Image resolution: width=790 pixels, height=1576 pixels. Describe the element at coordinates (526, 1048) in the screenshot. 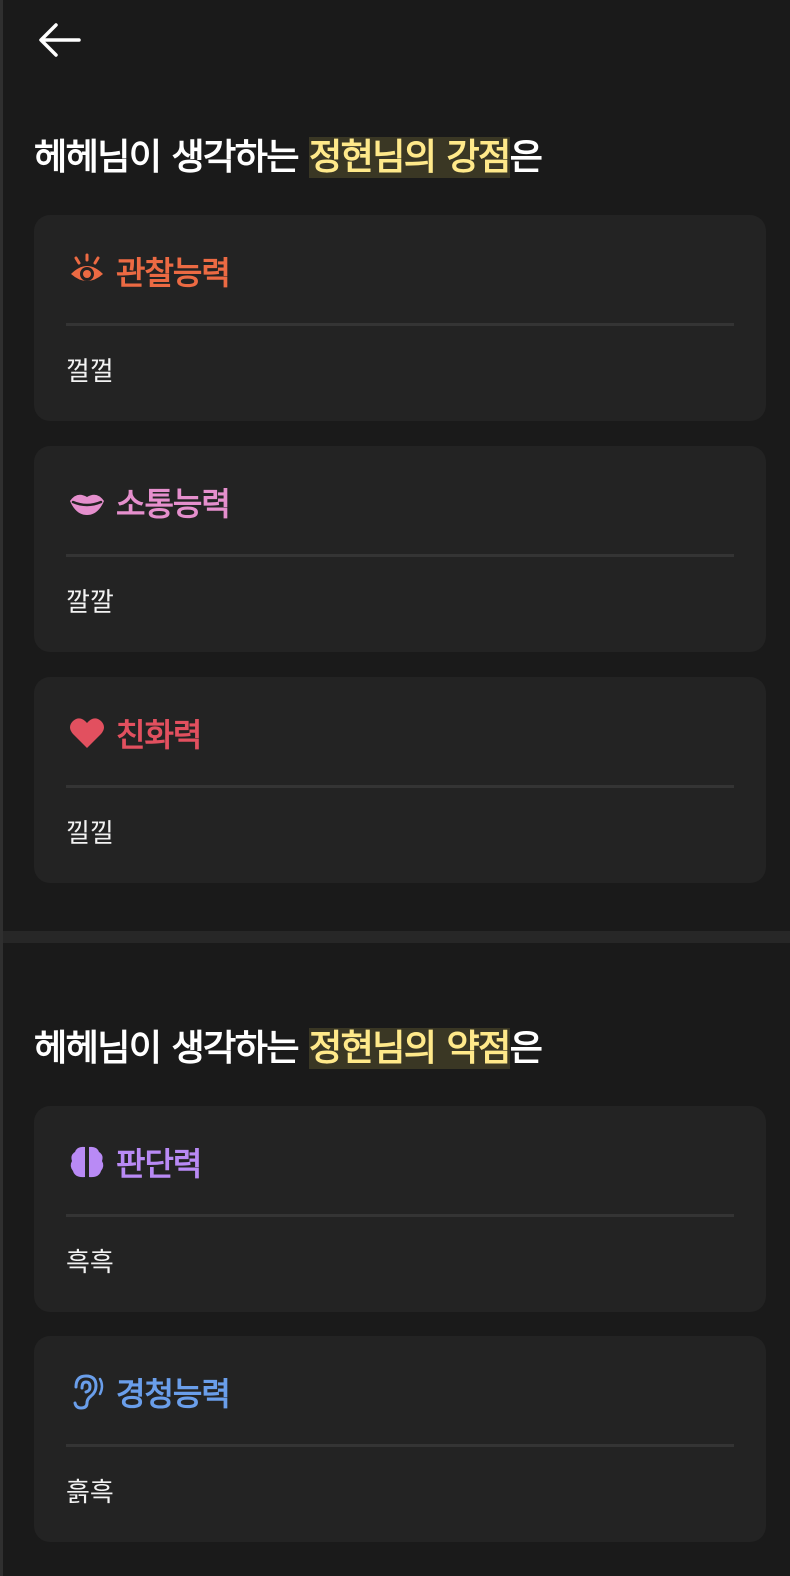

I see `weaknesses-title-suffix: 은` at that location.